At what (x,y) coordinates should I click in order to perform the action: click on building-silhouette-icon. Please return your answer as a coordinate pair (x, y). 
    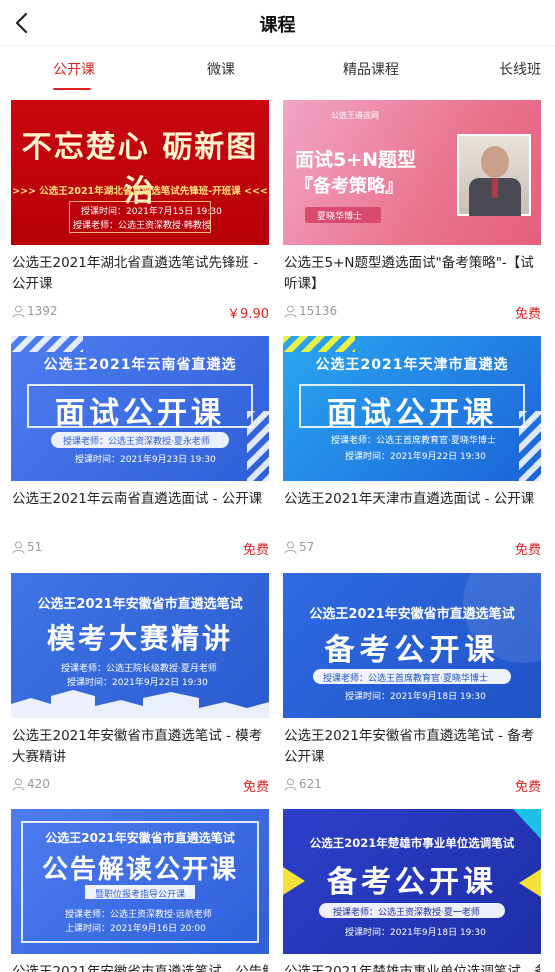
    Looking at the image, I should click on (140, 704).